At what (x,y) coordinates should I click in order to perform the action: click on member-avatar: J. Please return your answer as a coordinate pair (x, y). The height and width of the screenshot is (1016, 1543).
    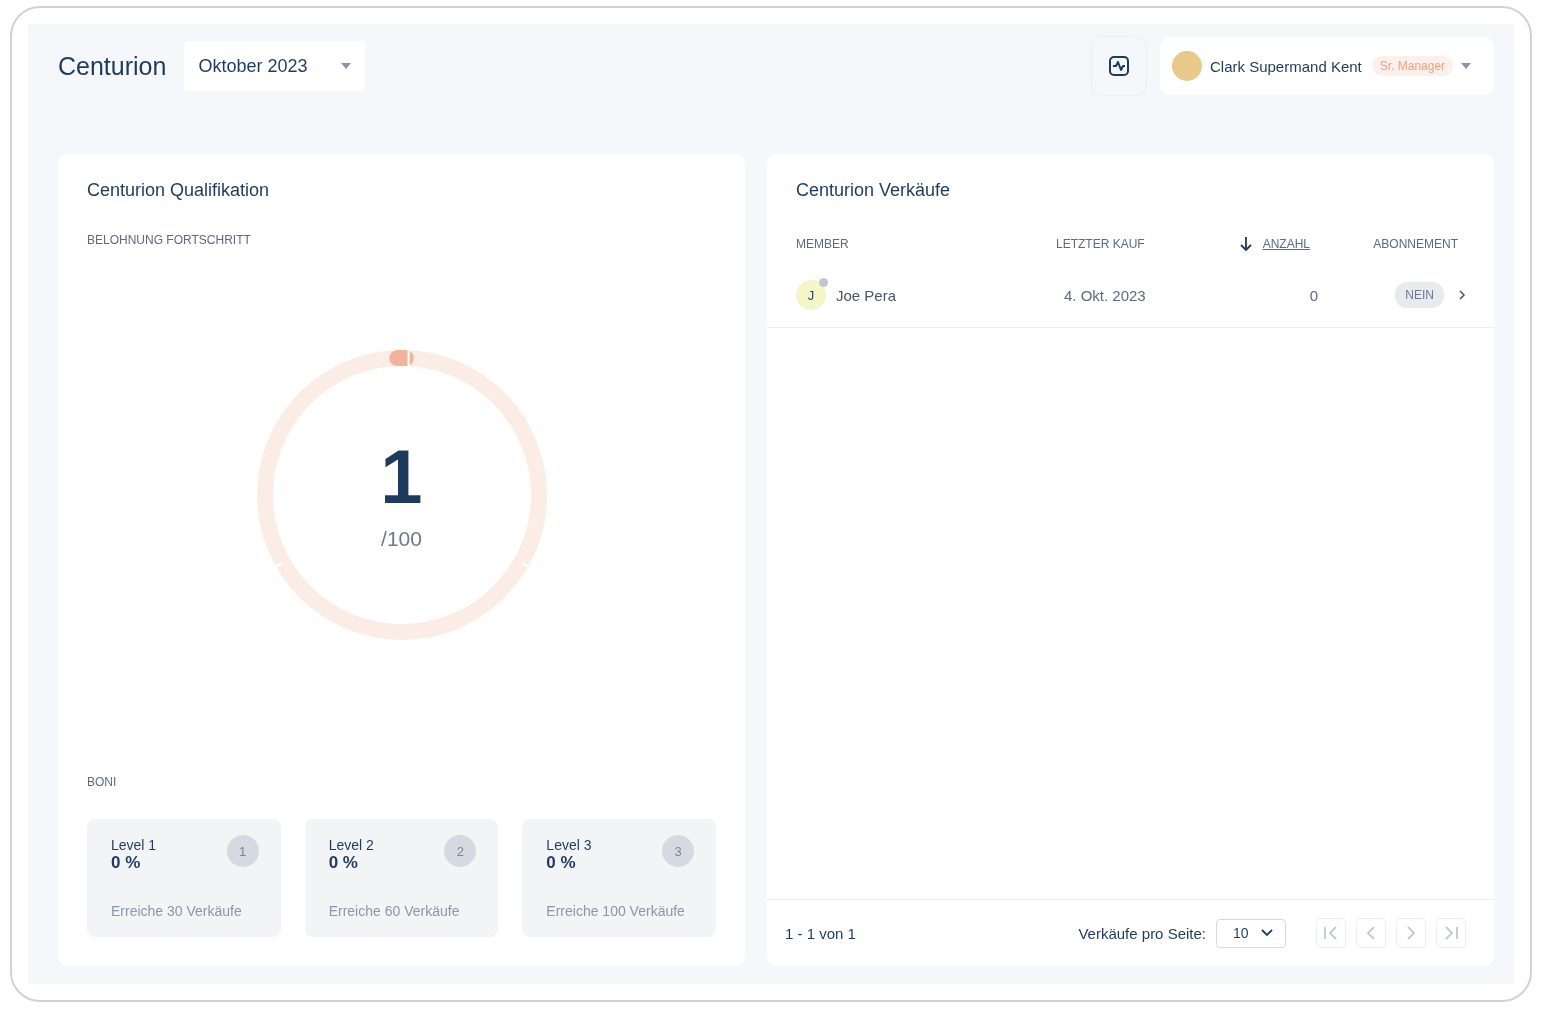
    Looking at the image, I should click on (811, 295).